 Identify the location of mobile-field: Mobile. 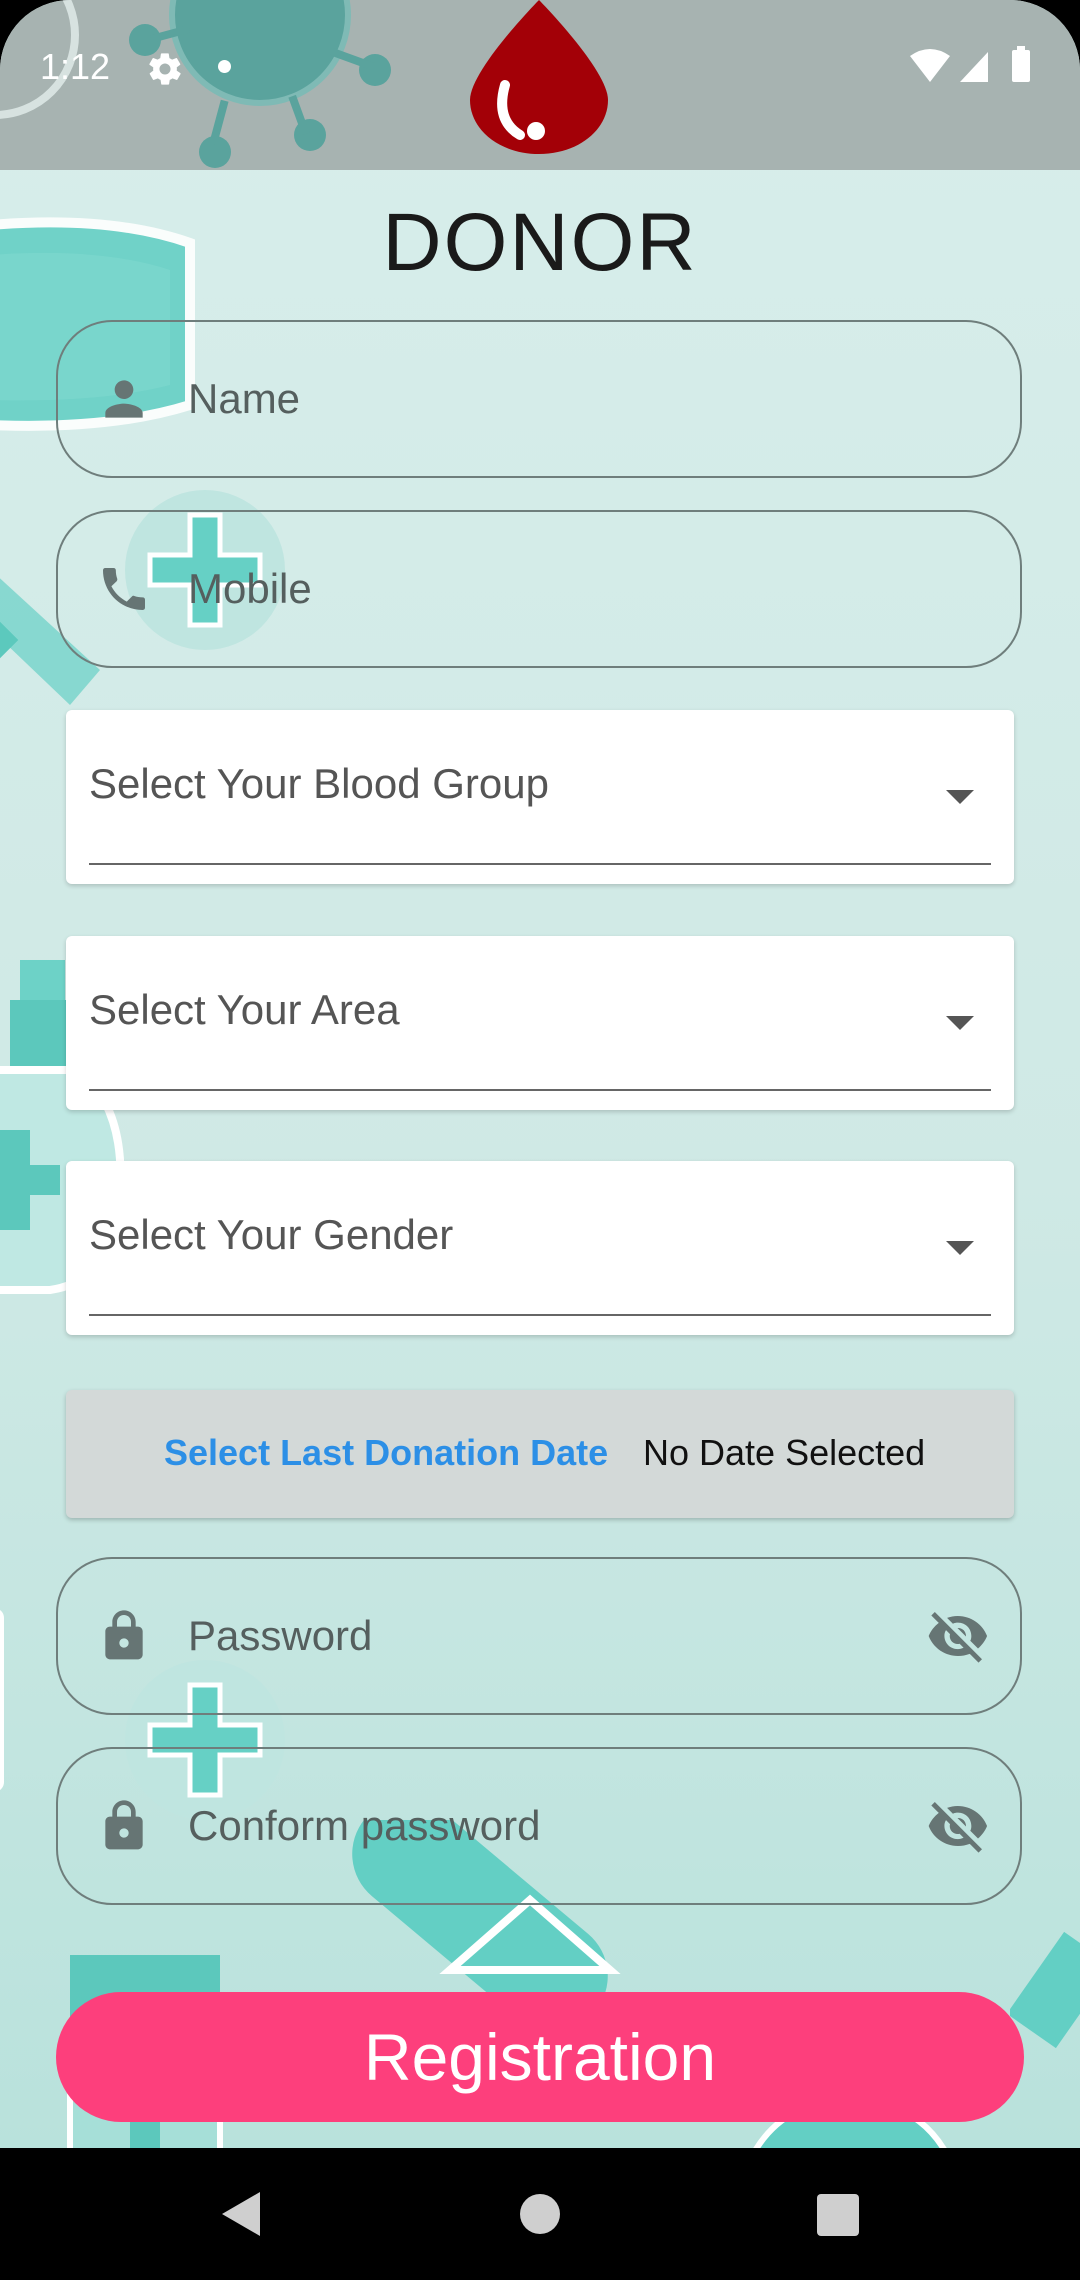
(539, 589).